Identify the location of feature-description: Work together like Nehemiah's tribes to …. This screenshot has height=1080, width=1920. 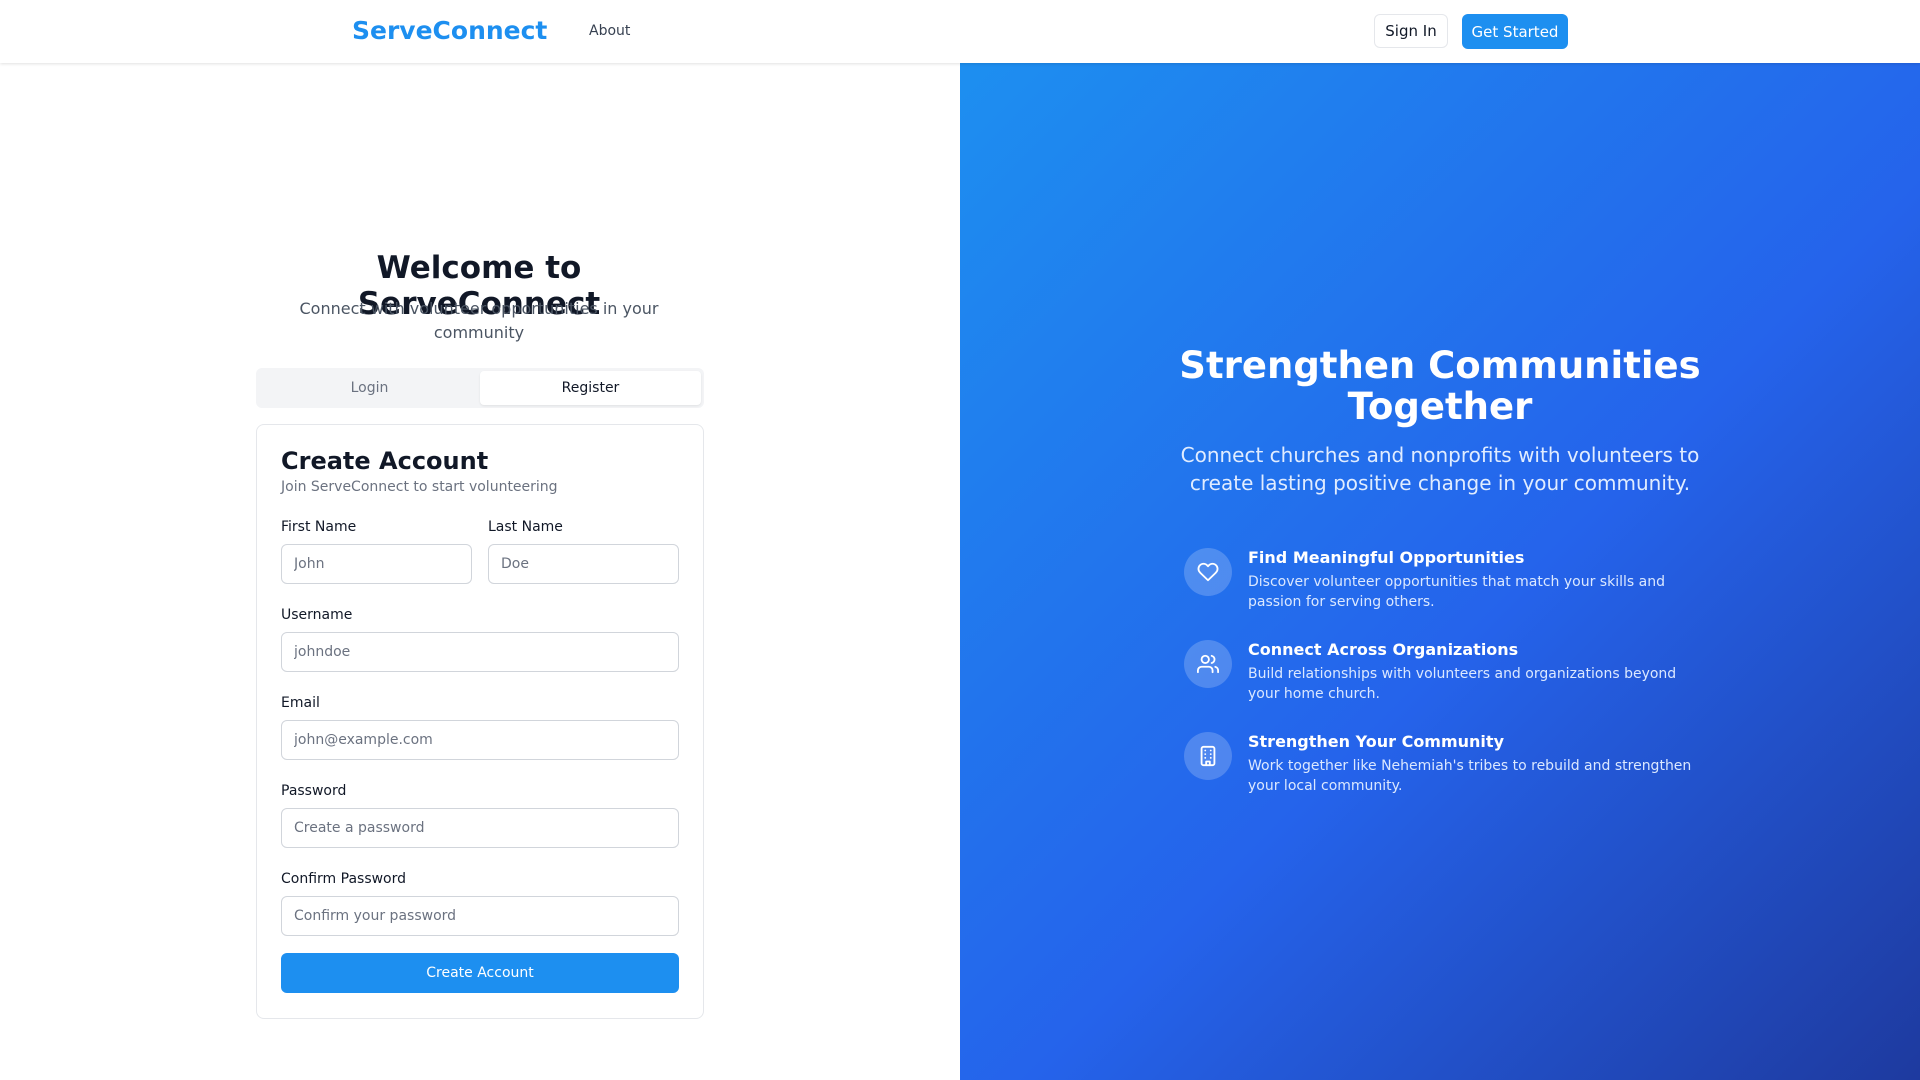
(1470, 776).